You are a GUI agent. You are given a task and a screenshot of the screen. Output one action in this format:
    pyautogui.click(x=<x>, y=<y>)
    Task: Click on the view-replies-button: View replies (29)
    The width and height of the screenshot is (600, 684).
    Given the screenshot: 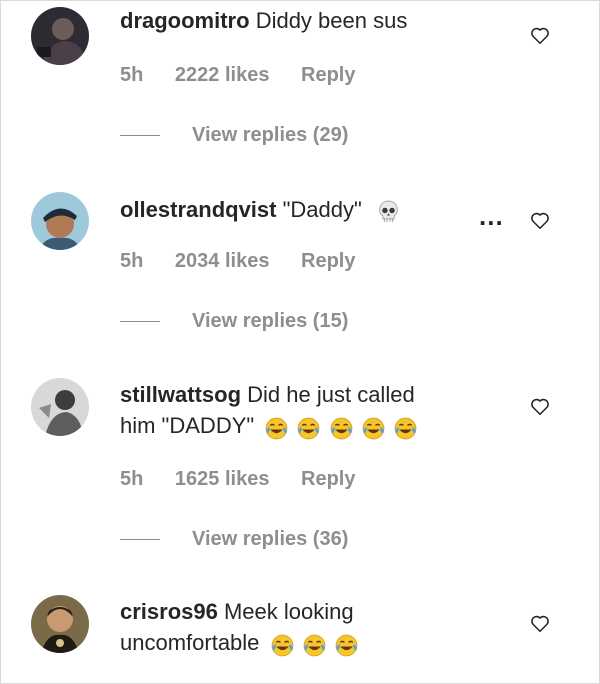 What is the action you would take?
    pyautogui.click(x=234, y=135)
    